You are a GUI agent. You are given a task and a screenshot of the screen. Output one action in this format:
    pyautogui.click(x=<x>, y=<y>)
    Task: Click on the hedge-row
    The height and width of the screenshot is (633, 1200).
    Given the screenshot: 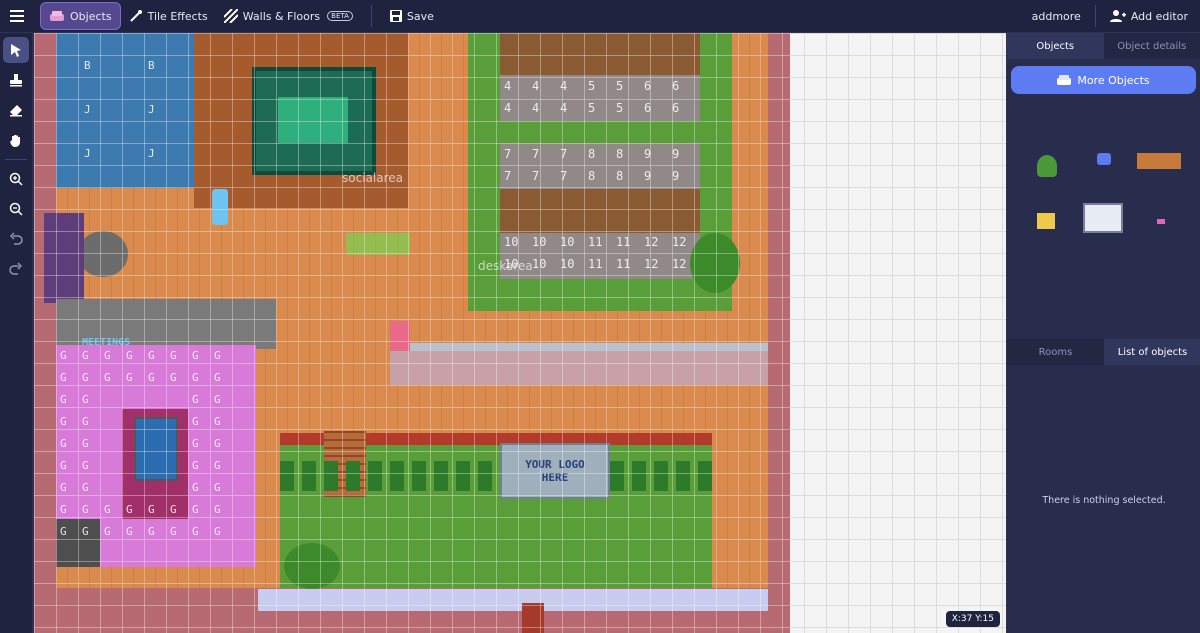 What is the action you would take?
    pyautogui.click(x=496, y=476)
    